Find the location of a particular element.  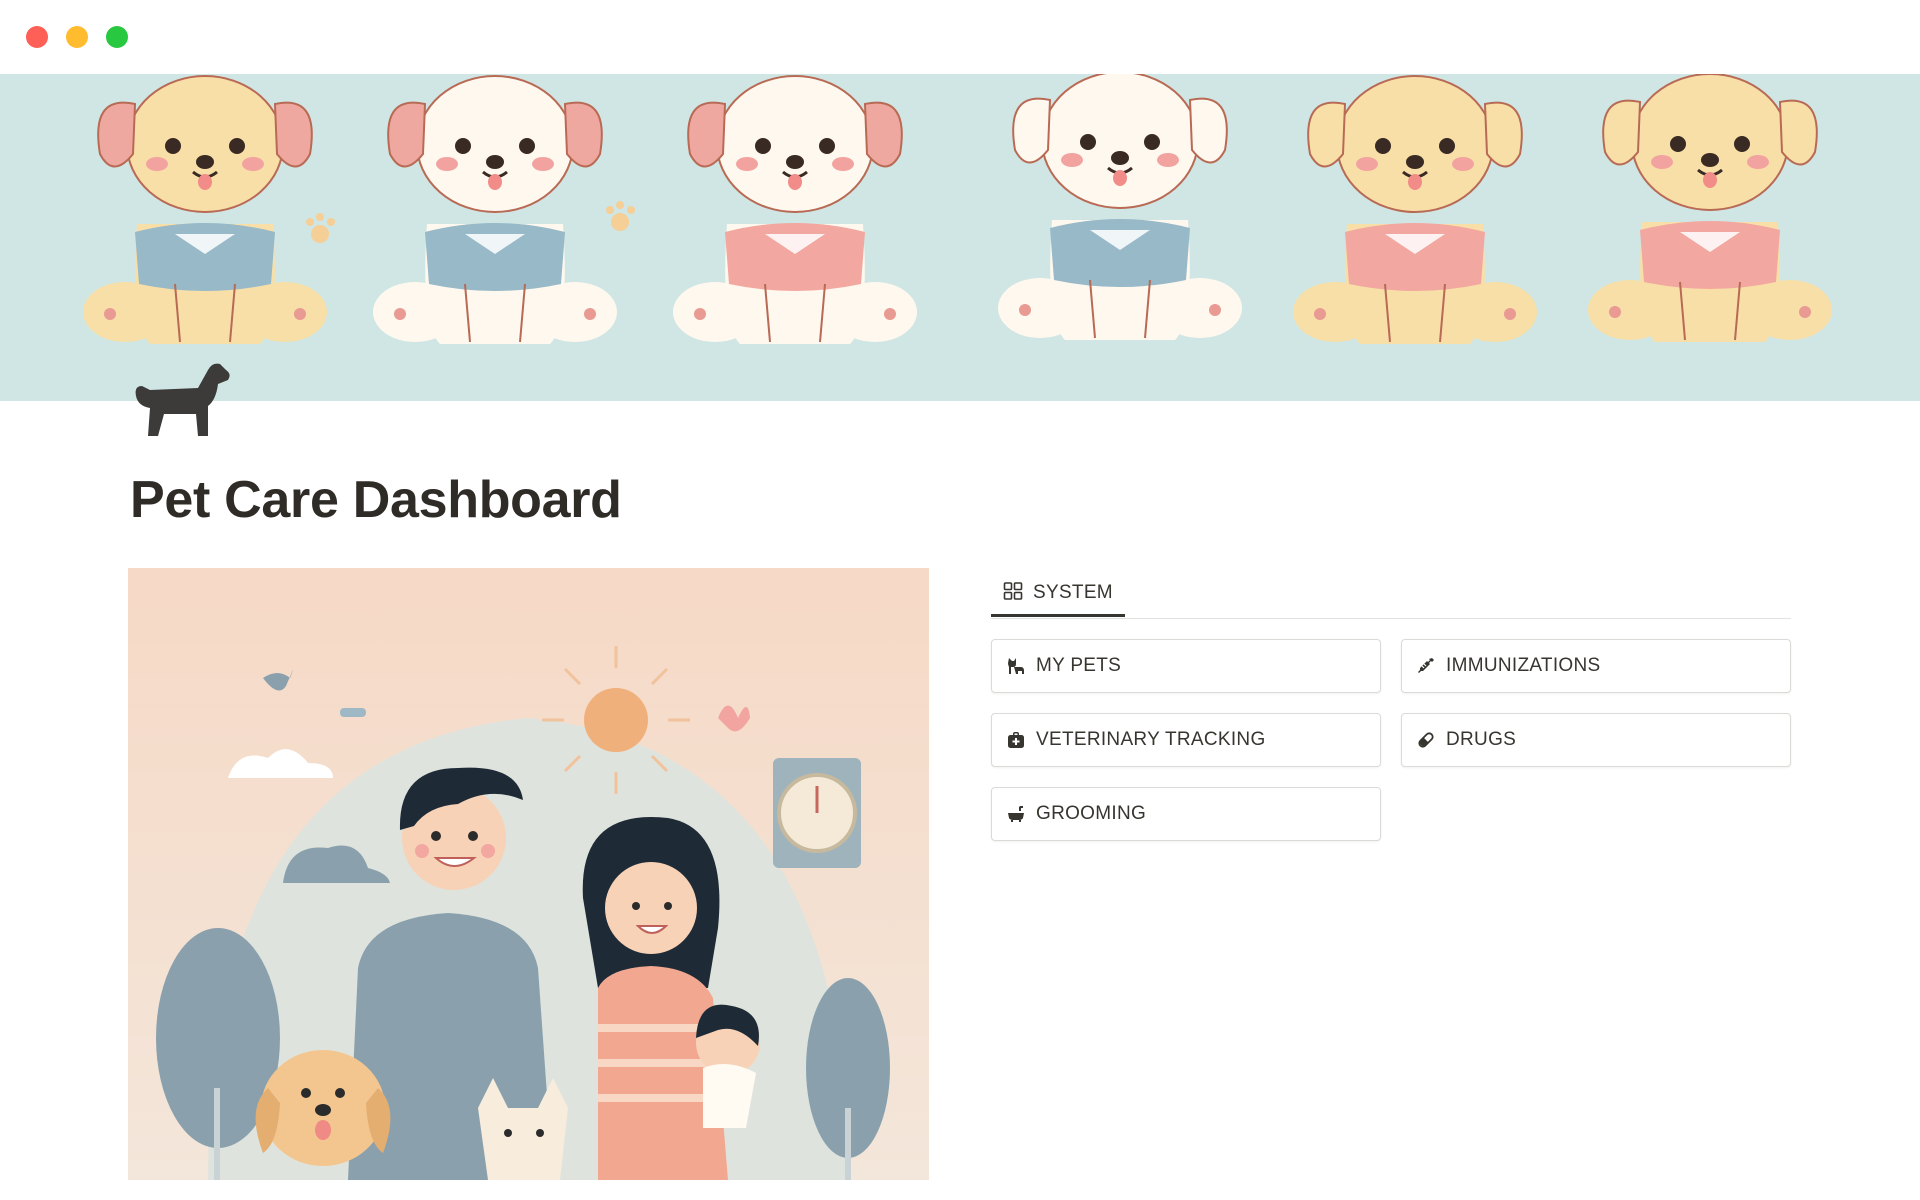

zoom-window-button is located at coordinates (117, 37).